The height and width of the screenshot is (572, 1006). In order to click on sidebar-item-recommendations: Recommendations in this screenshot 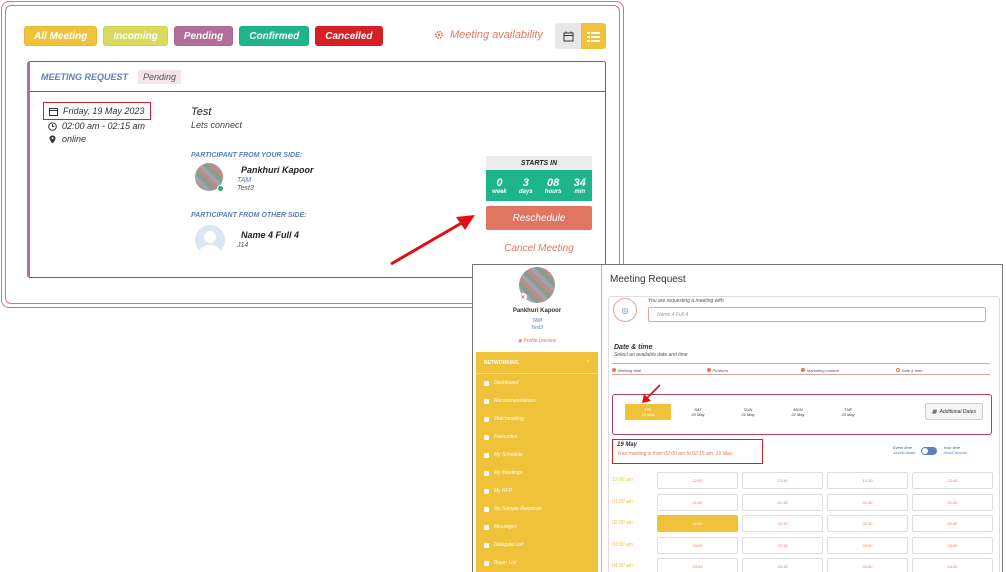, I will do `click(537, 401)`.